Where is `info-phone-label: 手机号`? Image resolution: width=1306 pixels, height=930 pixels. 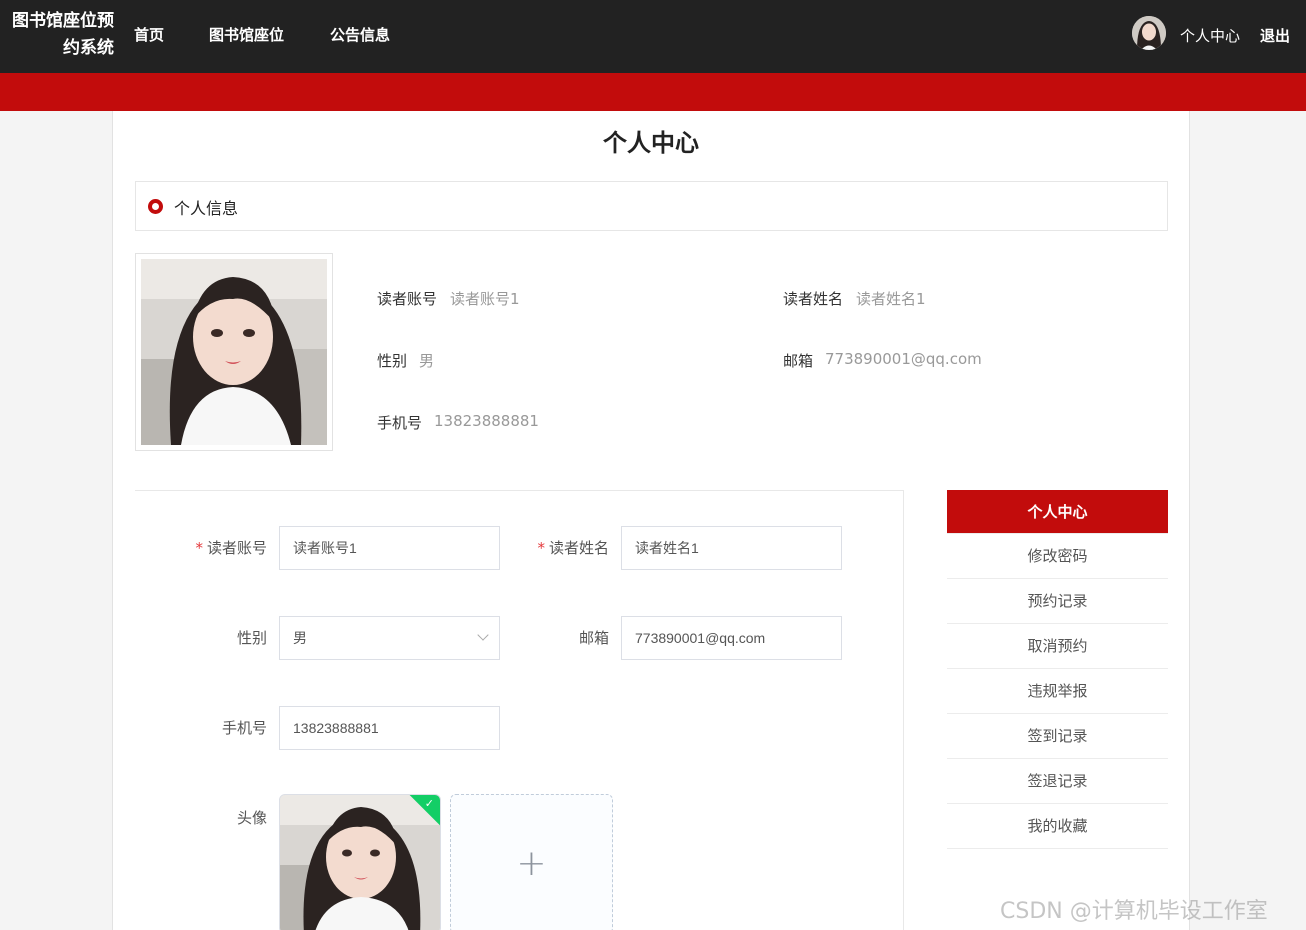 info-phone-label: 手机号 is located at coordinates (400, 423).